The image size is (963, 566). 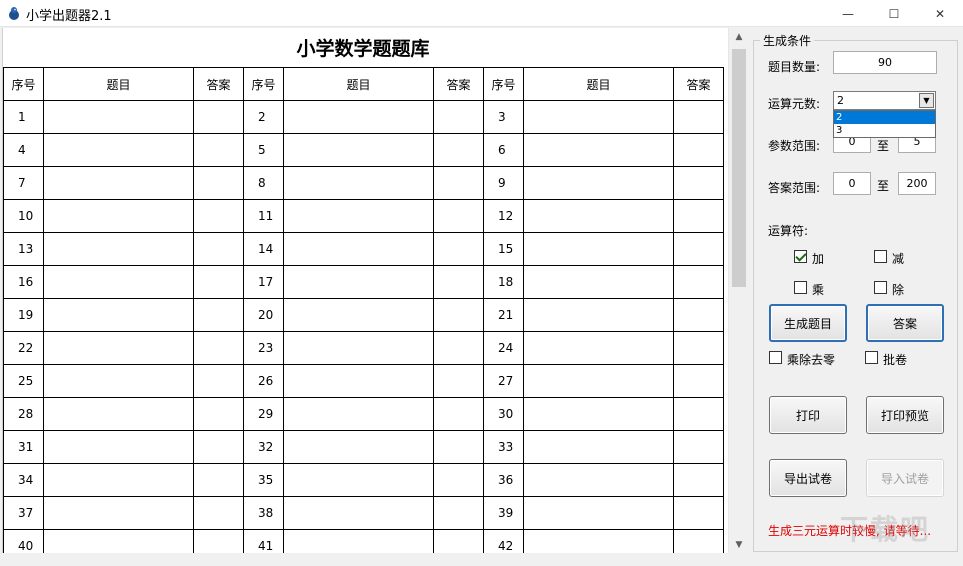 I want to click on chevron-down-icon: ▼, so click(x=926, y=100).